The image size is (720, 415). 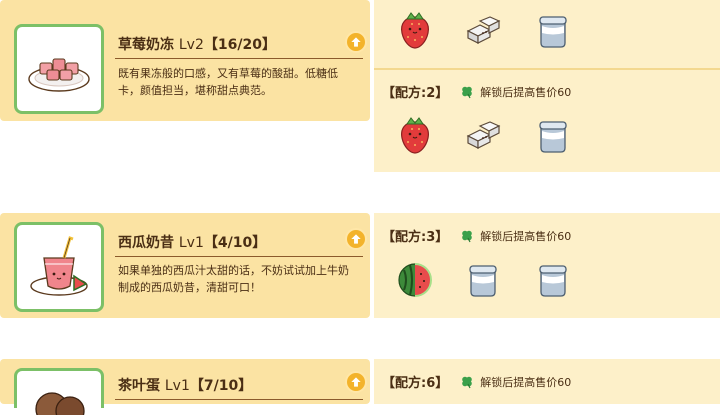 What do you see at coordinates (235, 243) in the screenshot?
I see `dessert-progress: 【4/10】` at bounding box center [235, 243].